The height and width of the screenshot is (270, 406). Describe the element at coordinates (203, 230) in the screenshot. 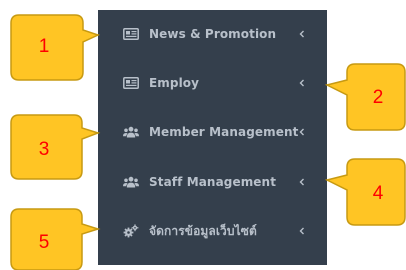

I see `menu-item-label: จัดการข้อมูลเว็บไซต์` at that location.